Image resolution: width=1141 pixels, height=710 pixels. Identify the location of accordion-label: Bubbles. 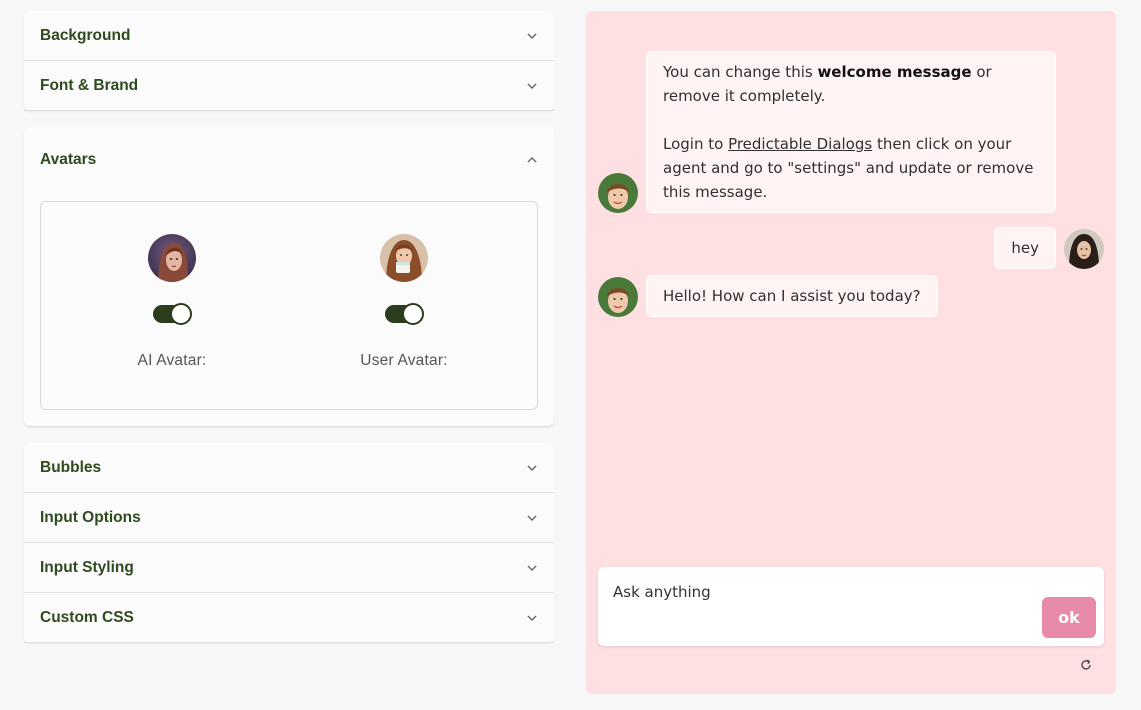
(71, 467).